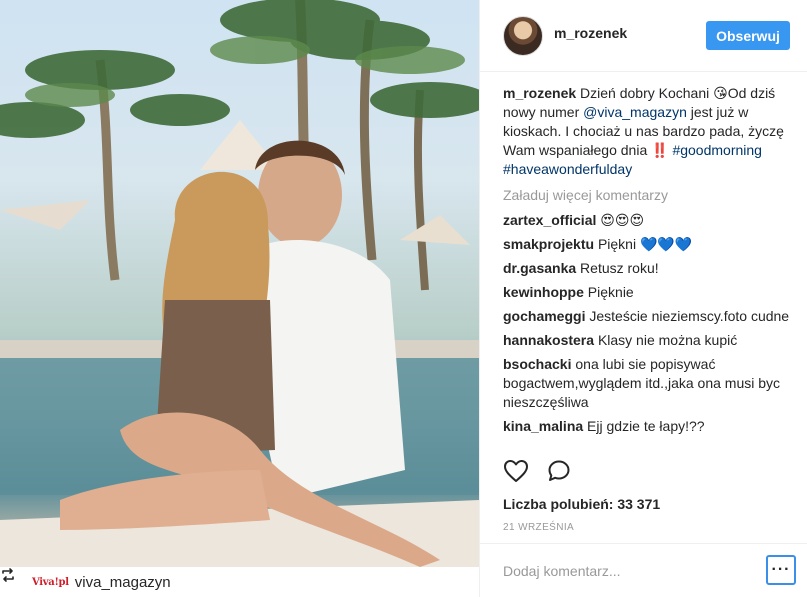 Image resolution: width=807 pixels, height=597 pixels. Describe the element at coordinates (239, 582) in the screenshot. I see `repost-bar: Viva!pl viva_magazyn` at that location.